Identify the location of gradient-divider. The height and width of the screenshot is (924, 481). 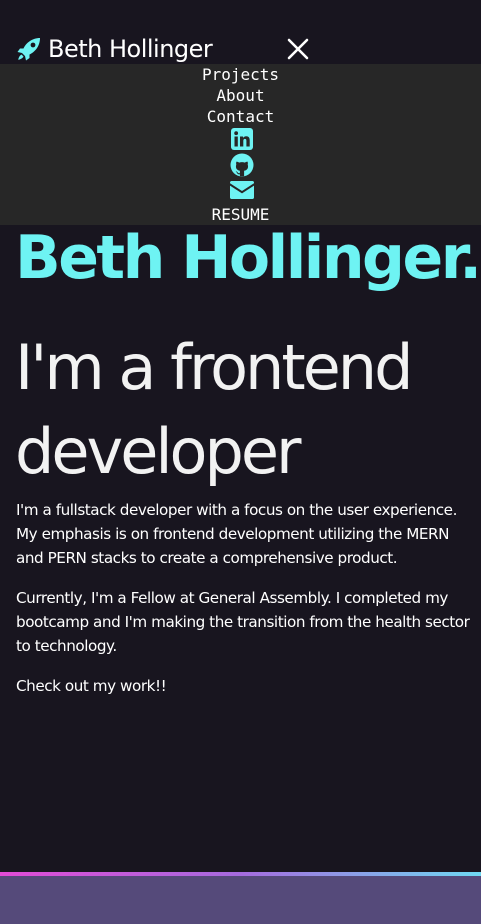
(240, 874).